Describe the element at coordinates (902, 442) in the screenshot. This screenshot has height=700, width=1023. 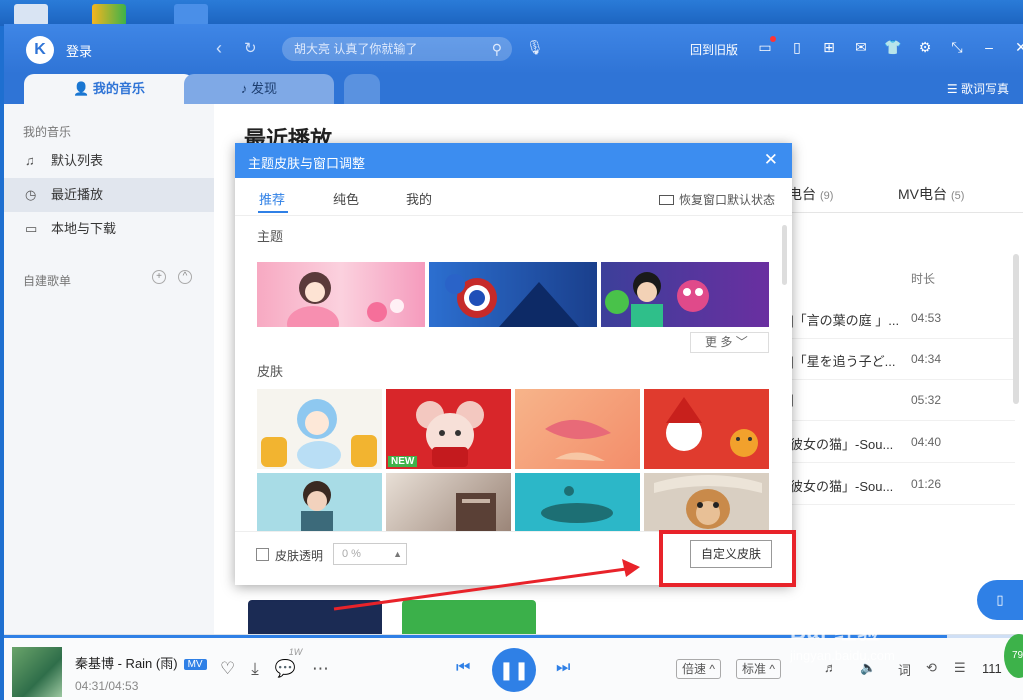
I see `table-row: 彼女の猫」-Sou... 04:40` at that location.